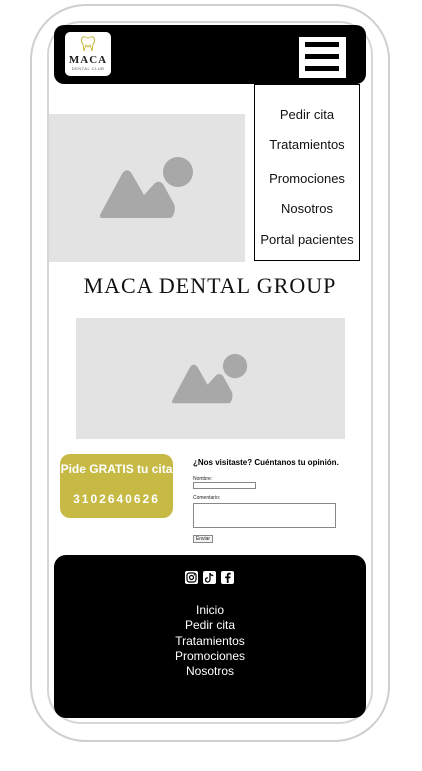 This screenshot has width=422, height=771. Describe the element at coordinates (224, 485) in the screenshot. I see `name-input` at that location.